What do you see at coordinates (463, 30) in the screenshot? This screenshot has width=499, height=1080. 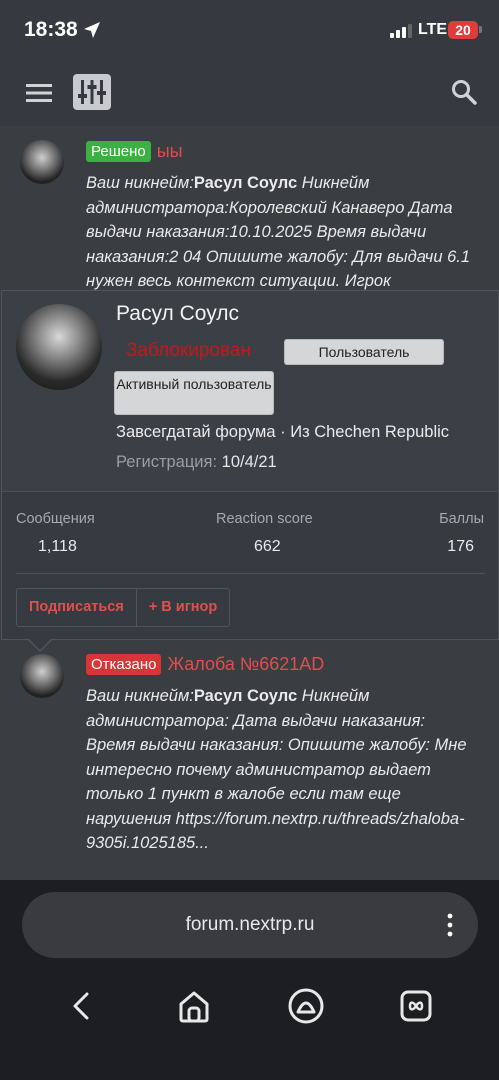 I see `battery-level: 20` at bounding box center [463, 30].